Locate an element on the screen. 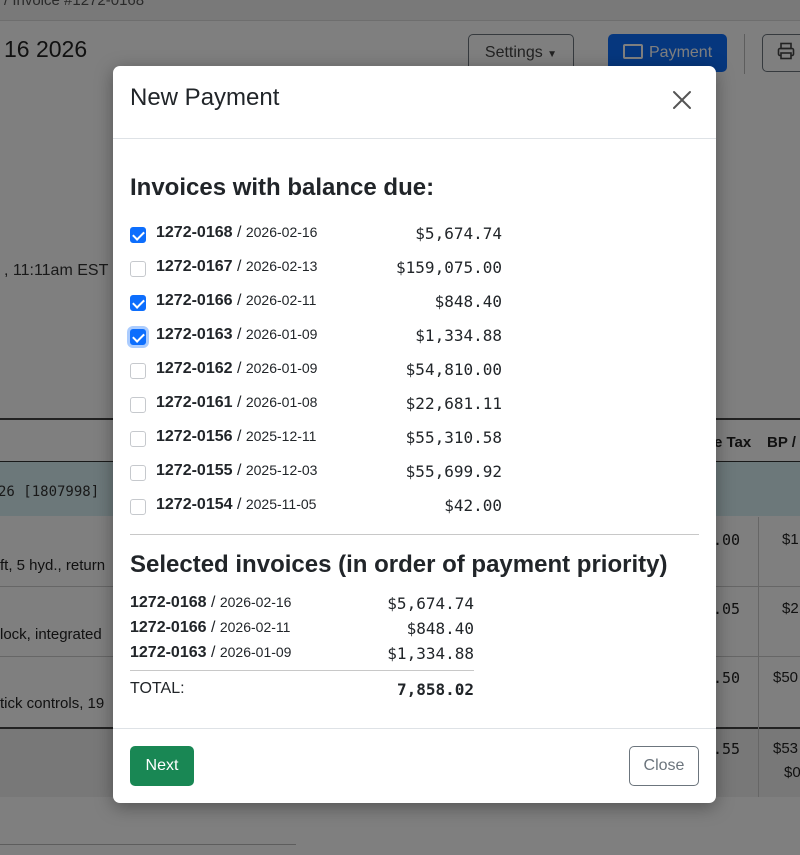  invoice-label: 1272-0163 / 2026-01-09 is located at coordinates (237, 334).